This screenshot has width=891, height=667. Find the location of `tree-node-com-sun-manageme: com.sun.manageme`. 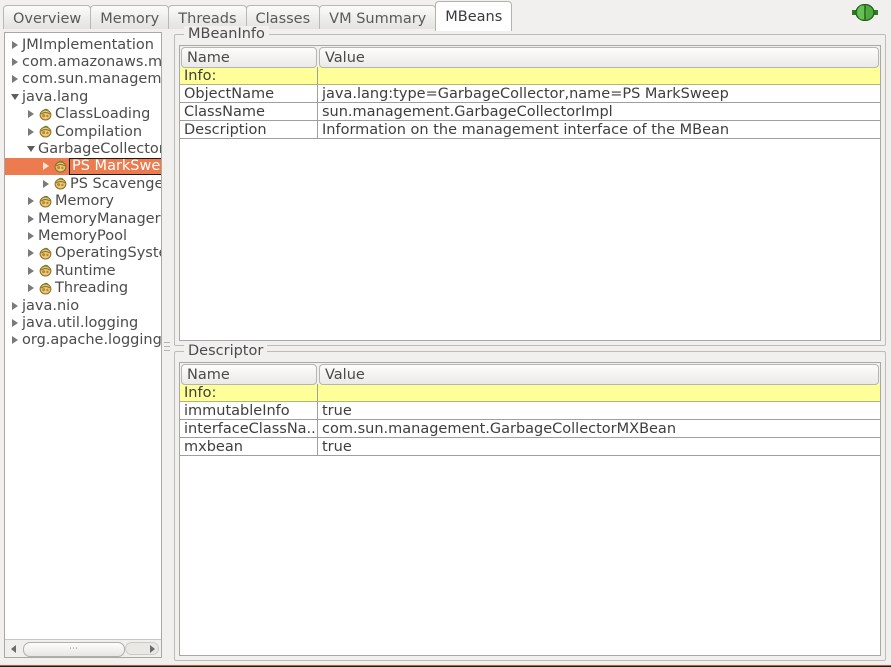

tree-node-com-sun-manageme: com.sun.manageme is located at coordinates (83, 79).